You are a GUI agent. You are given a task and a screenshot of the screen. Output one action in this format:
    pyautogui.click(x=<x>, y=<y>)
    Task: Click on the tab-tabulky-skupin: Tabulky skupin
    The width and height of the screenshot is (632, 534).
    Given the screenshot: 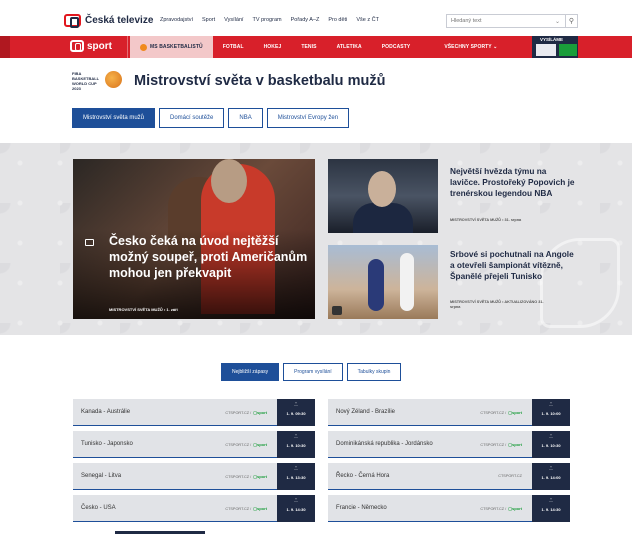 What is the action you would take?
    pyautogui.click(x=374, y=372)
    